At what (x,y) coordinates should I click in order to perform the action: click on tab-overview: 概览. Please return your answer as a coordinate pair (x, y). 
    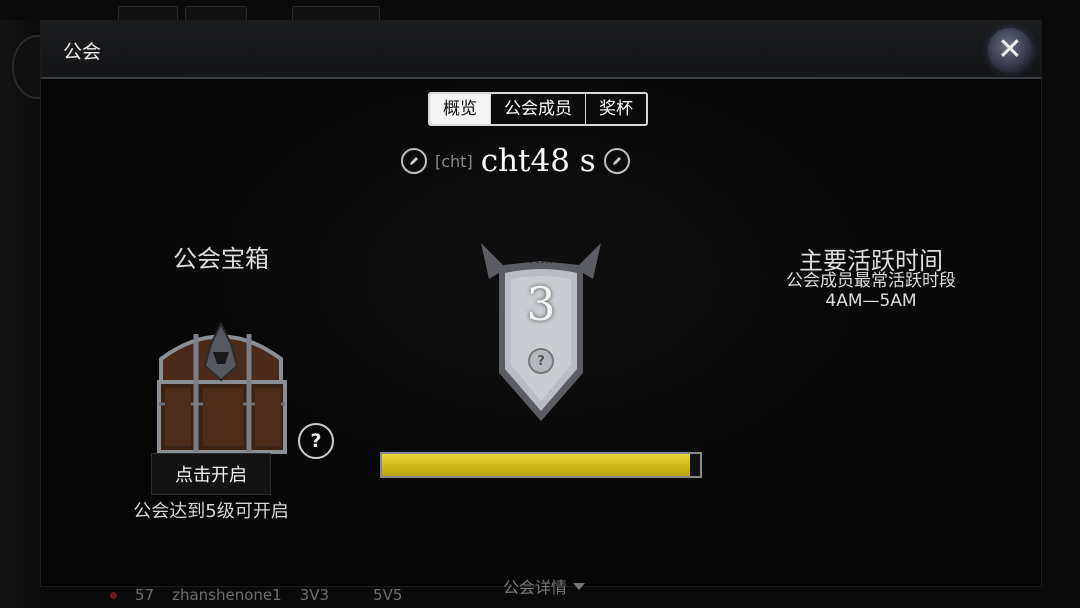
    Looking at the image, I should click on (460, 109).